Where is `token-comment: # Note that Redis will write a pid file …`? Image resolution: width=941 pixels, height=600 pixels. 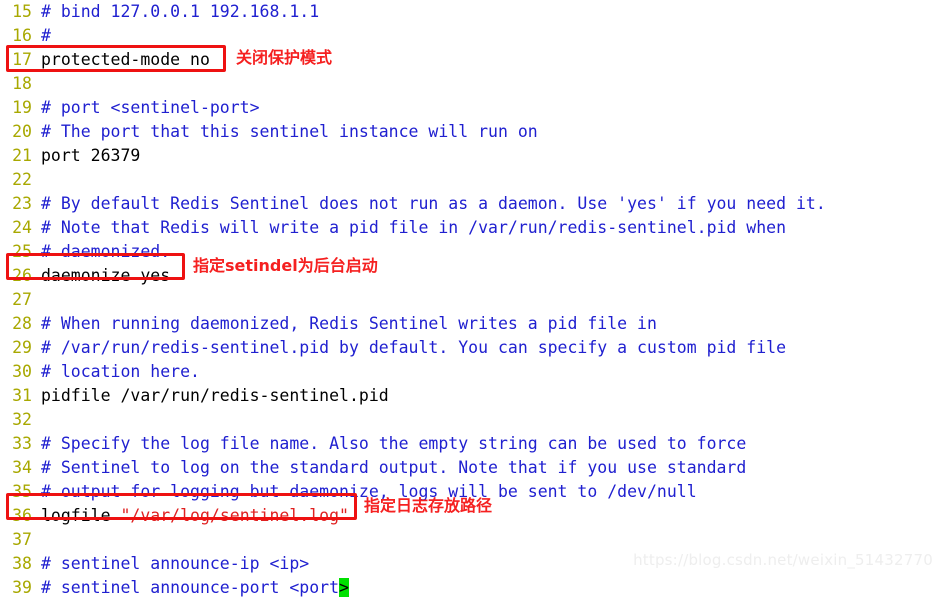
token-comment: # Note that Redis will write a pid file … is located at coordinates (414, 227).